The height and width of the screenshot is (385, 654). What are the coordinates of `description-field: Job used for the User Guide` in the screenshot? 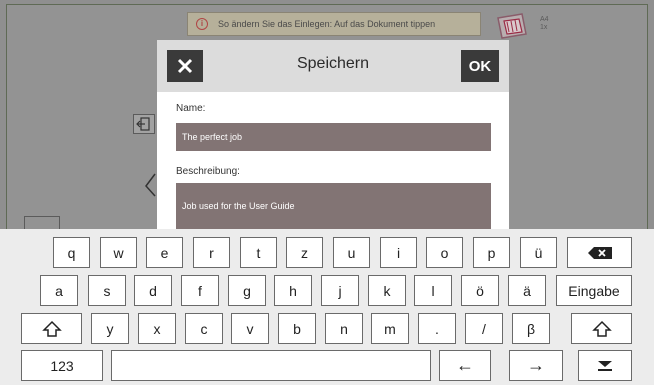 It's located at (333, 206).